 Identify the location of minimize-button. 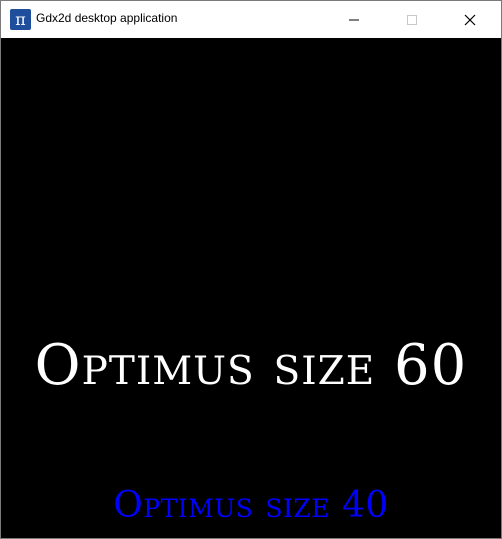
(354, 19).